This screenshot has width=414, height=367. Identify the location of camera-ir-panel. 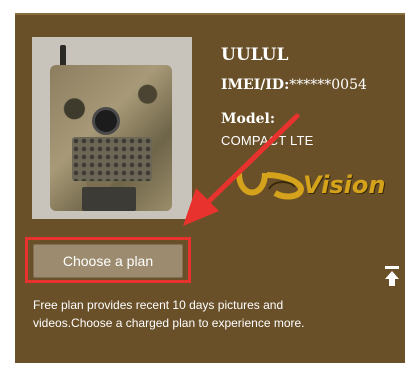
(112, 159).